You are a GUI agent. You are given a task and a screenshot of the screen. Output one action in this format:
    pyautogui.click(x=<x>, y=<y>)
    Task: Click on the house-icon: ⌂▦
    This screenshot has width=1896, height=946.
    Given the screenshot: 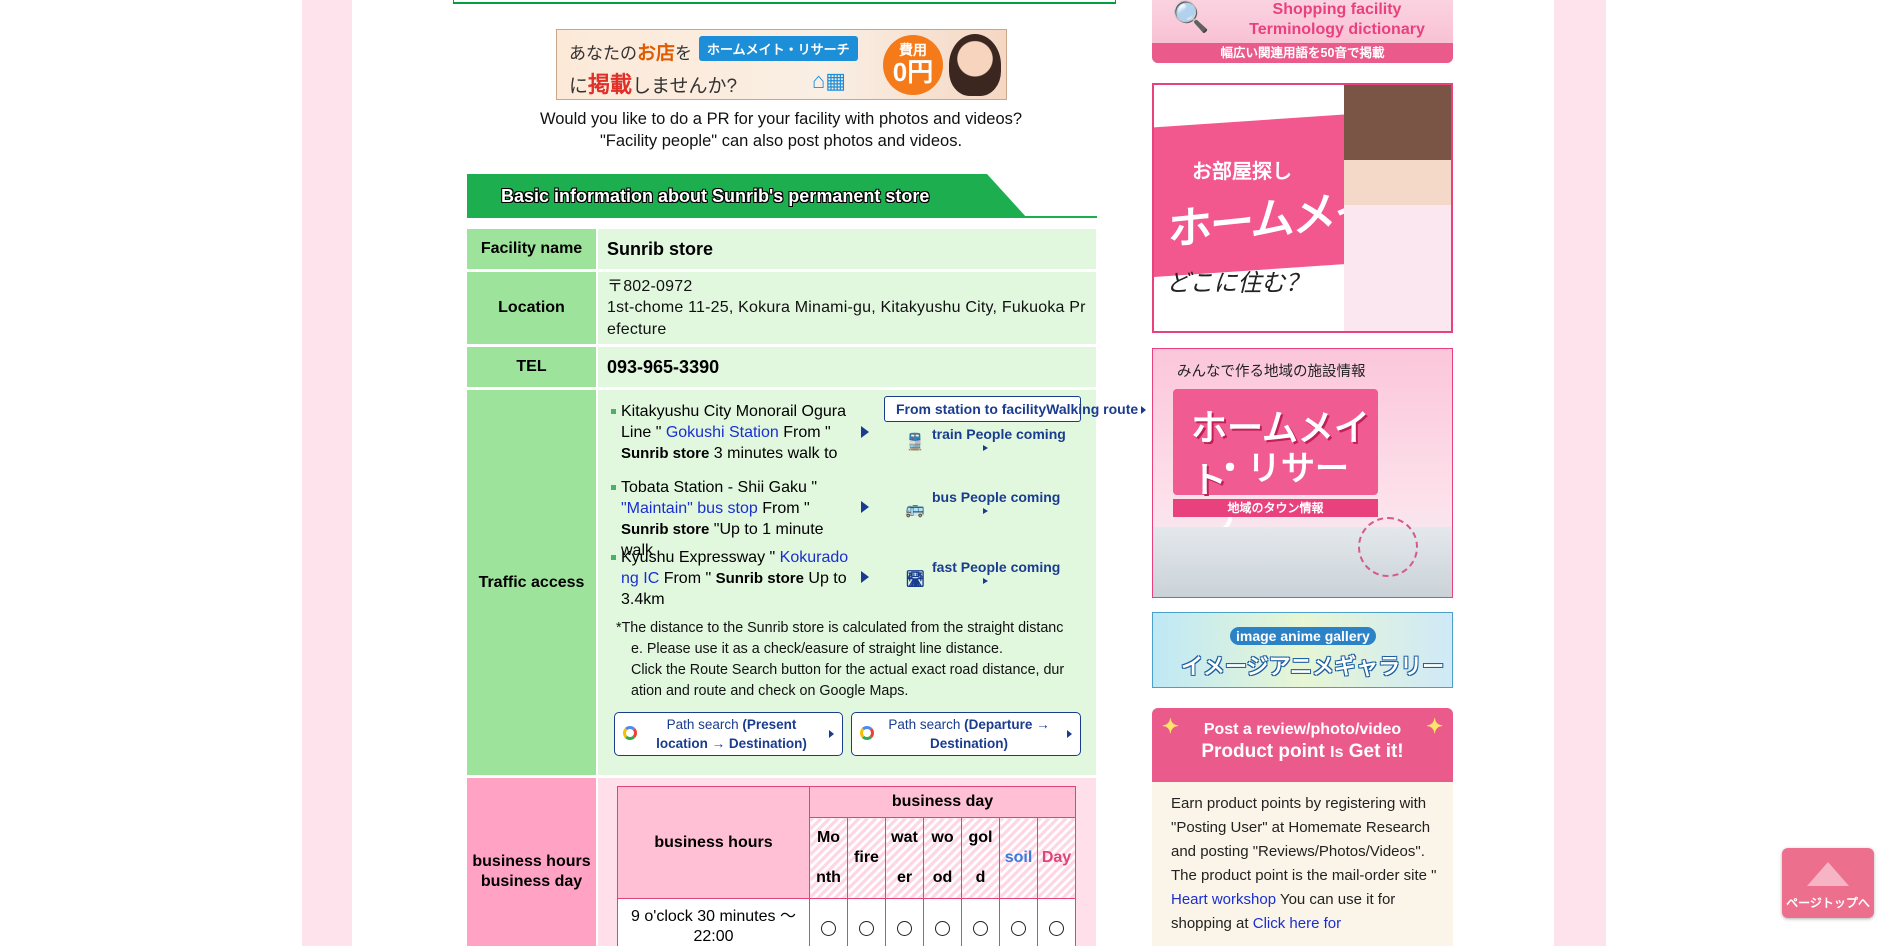 What is the action you would take?
    pyautogui.click(x=829, y=80)
    